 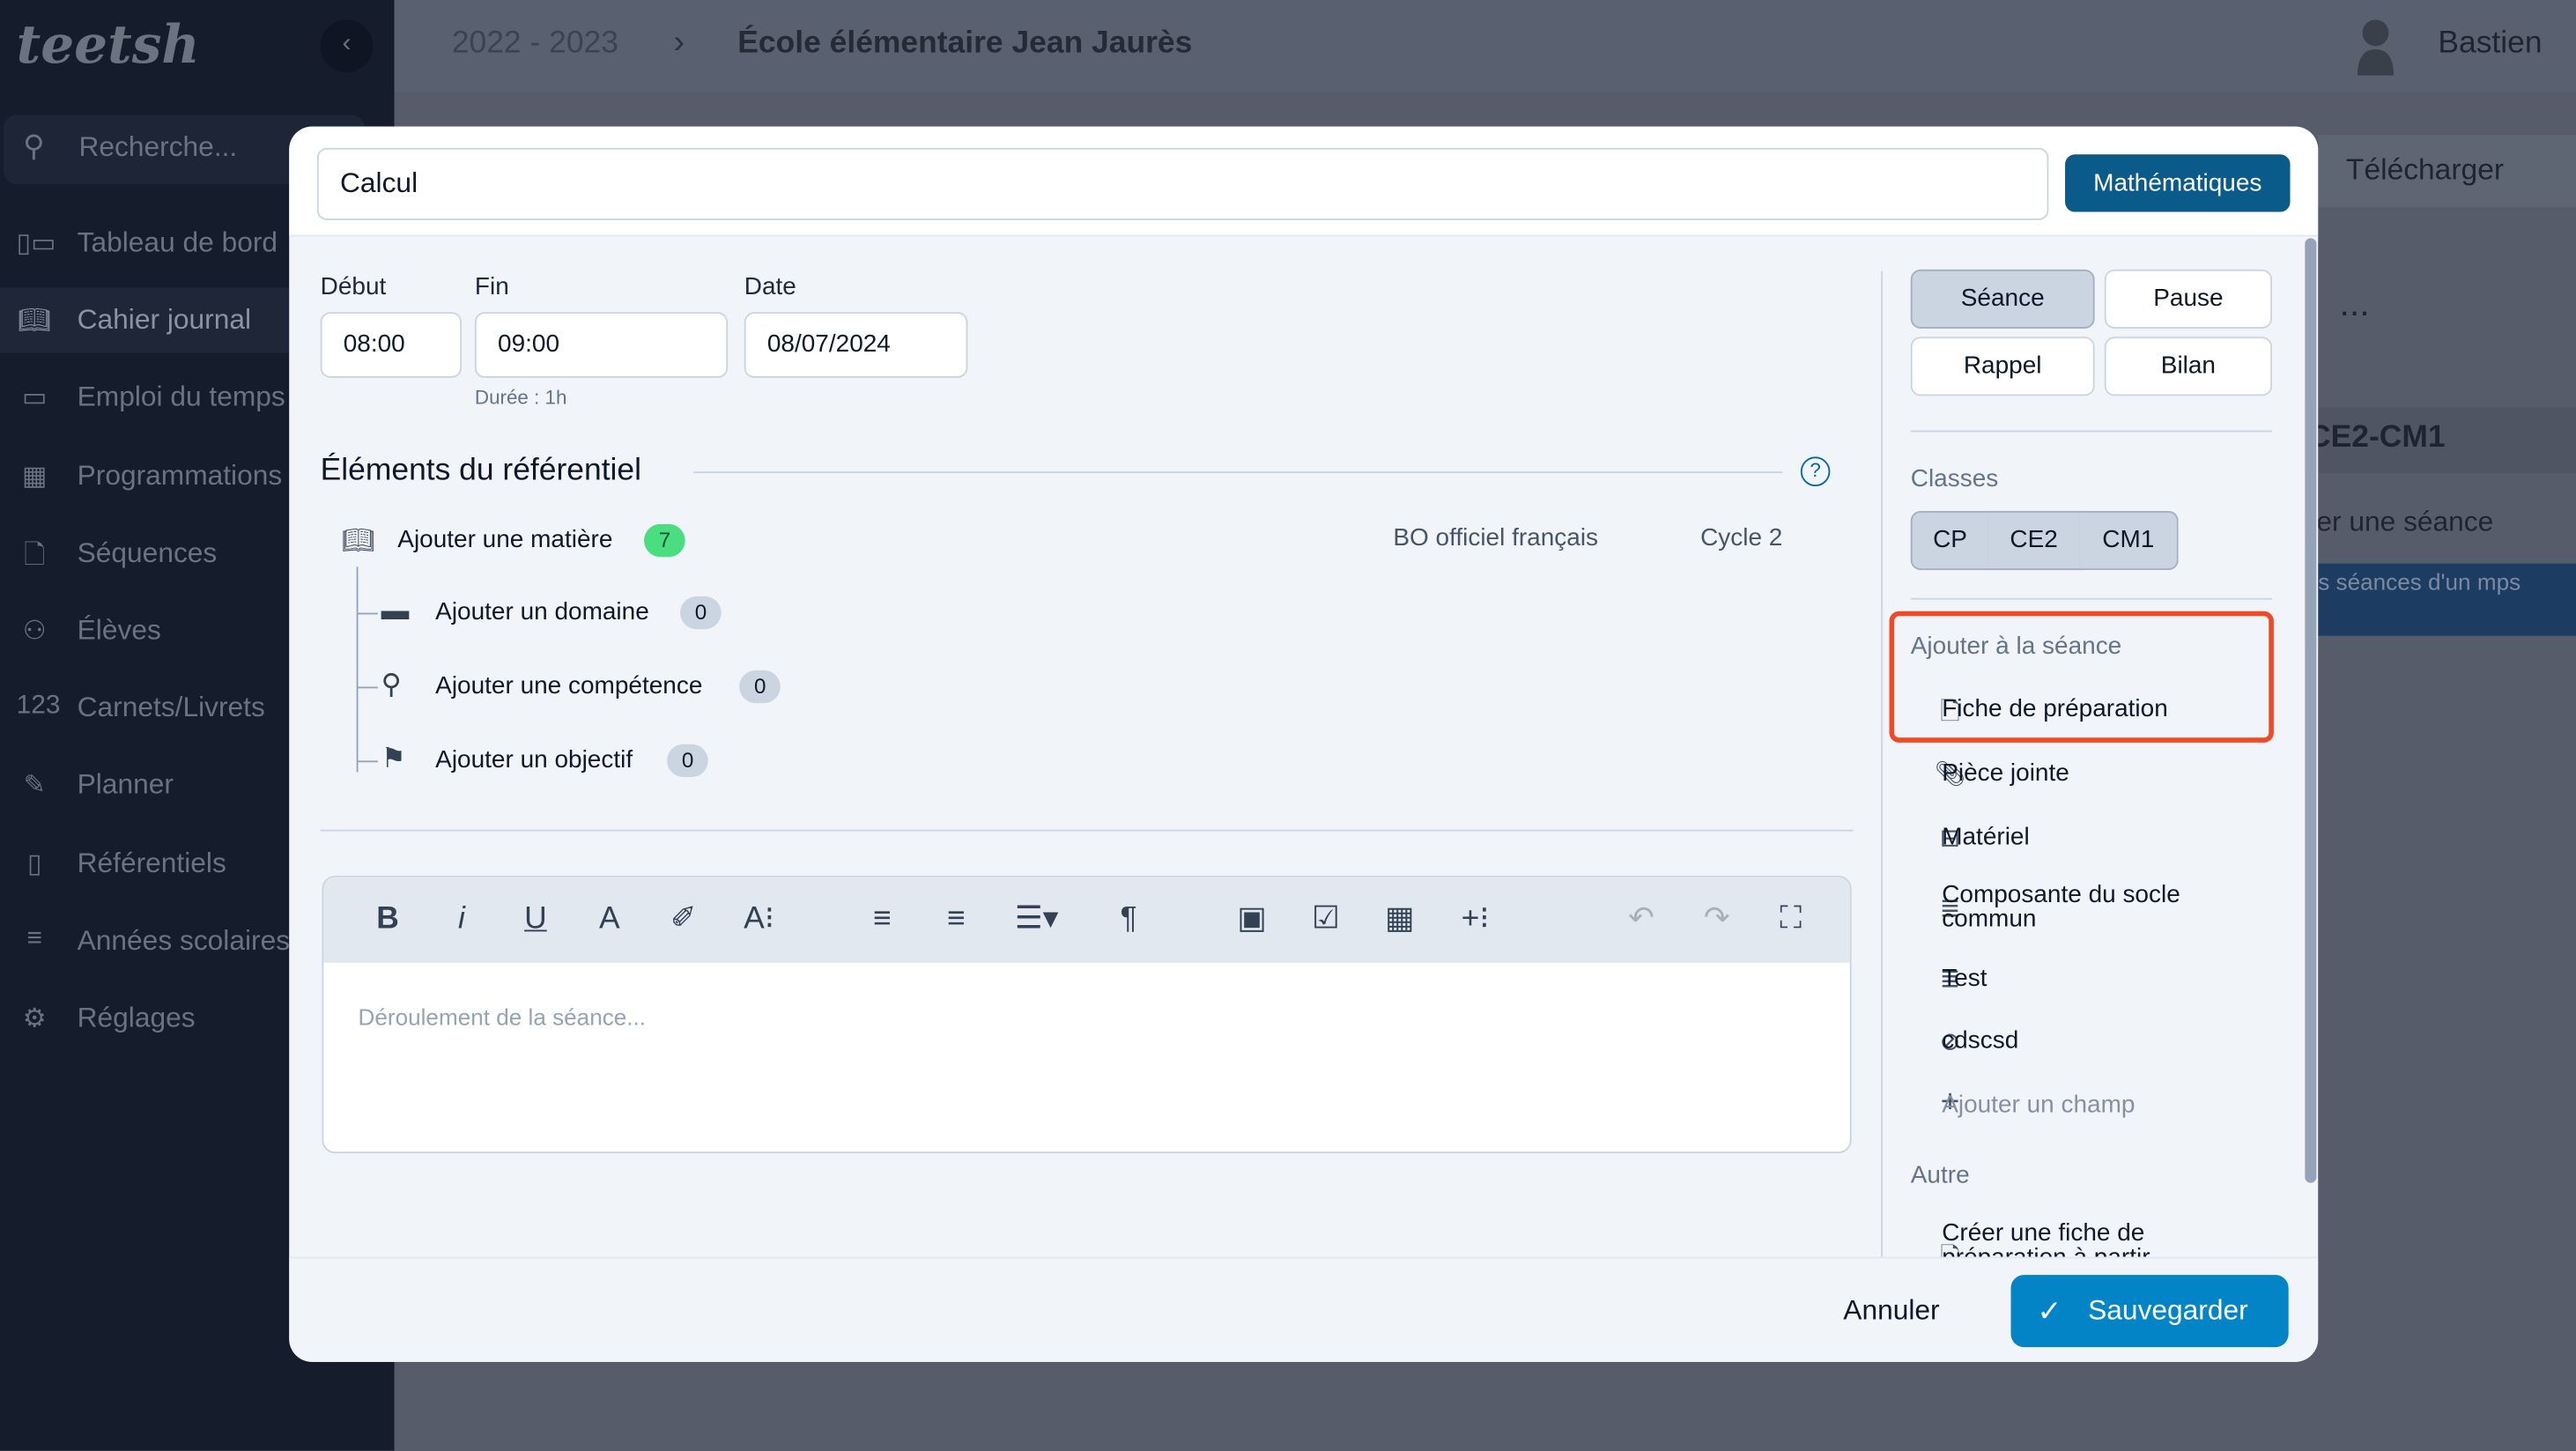 What do you see at coordinates (2375, 46) in the screenshot?
I see `avatar` at bounding box center [2375, 46].